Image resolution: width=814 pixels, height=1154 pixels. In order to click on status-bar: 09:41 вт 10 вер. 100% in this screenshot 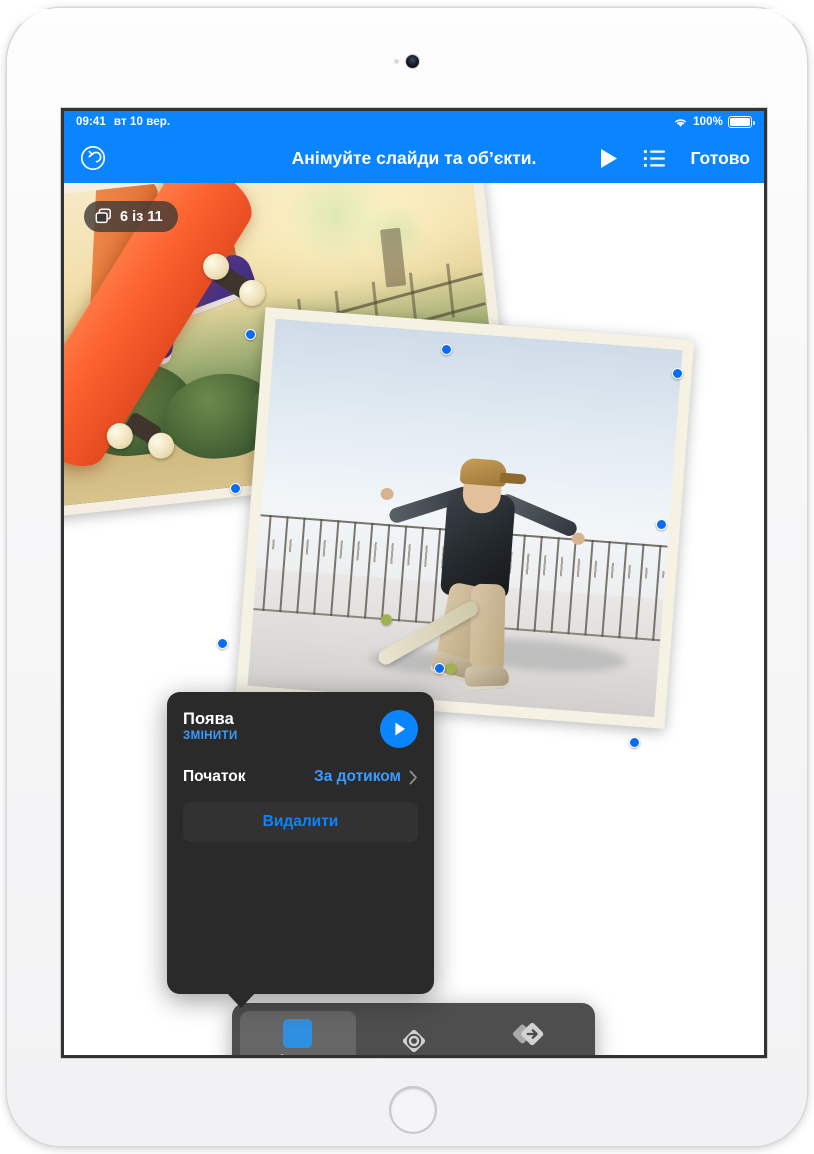, I will do `click(414, 122)`.